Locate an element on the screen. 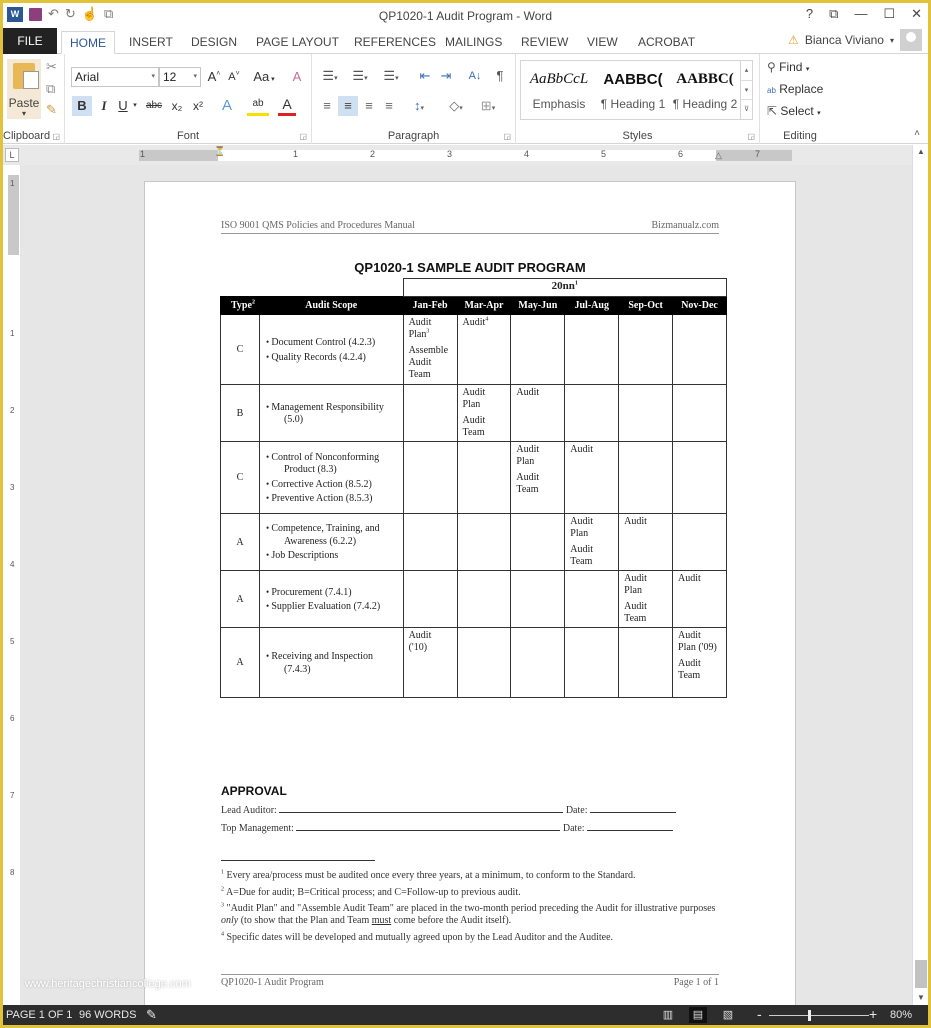 This screenshot has width=931, height=1028. highlight-button: ab is located at coordinates (258, 106).